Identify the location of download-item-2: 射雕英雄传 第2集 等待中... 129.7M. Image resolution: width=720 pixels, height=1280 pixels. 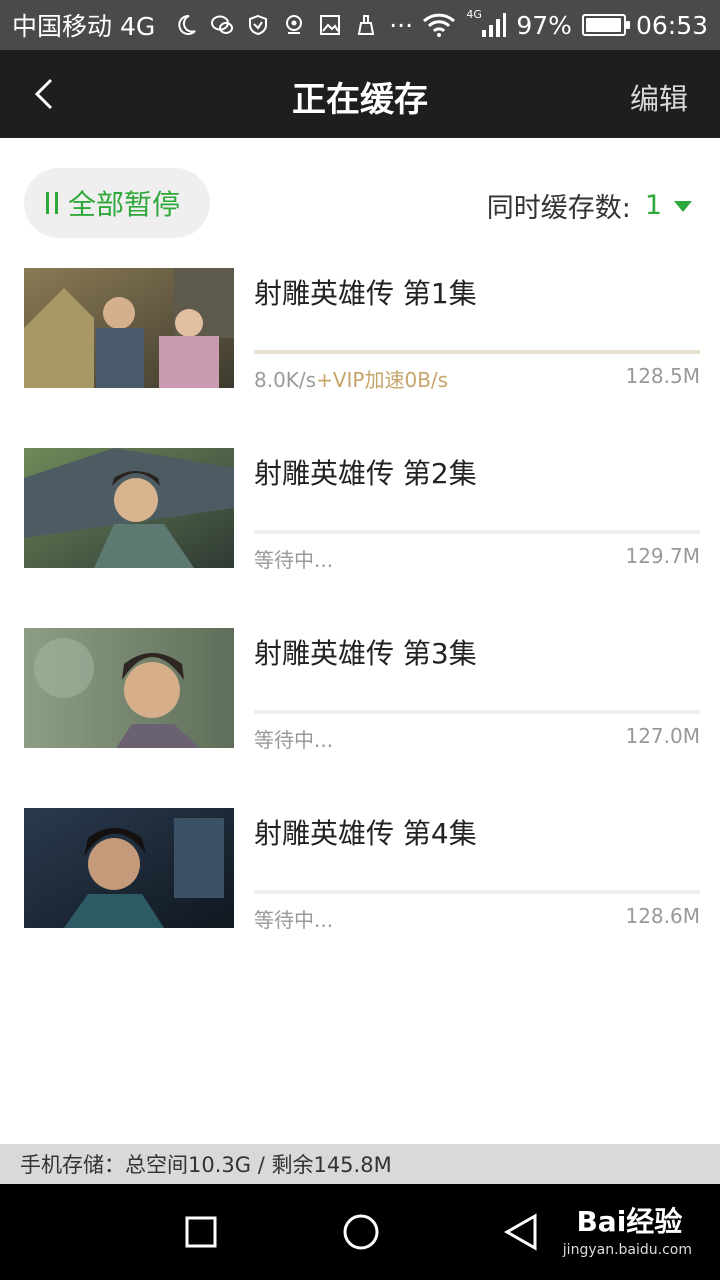
(360, 510).